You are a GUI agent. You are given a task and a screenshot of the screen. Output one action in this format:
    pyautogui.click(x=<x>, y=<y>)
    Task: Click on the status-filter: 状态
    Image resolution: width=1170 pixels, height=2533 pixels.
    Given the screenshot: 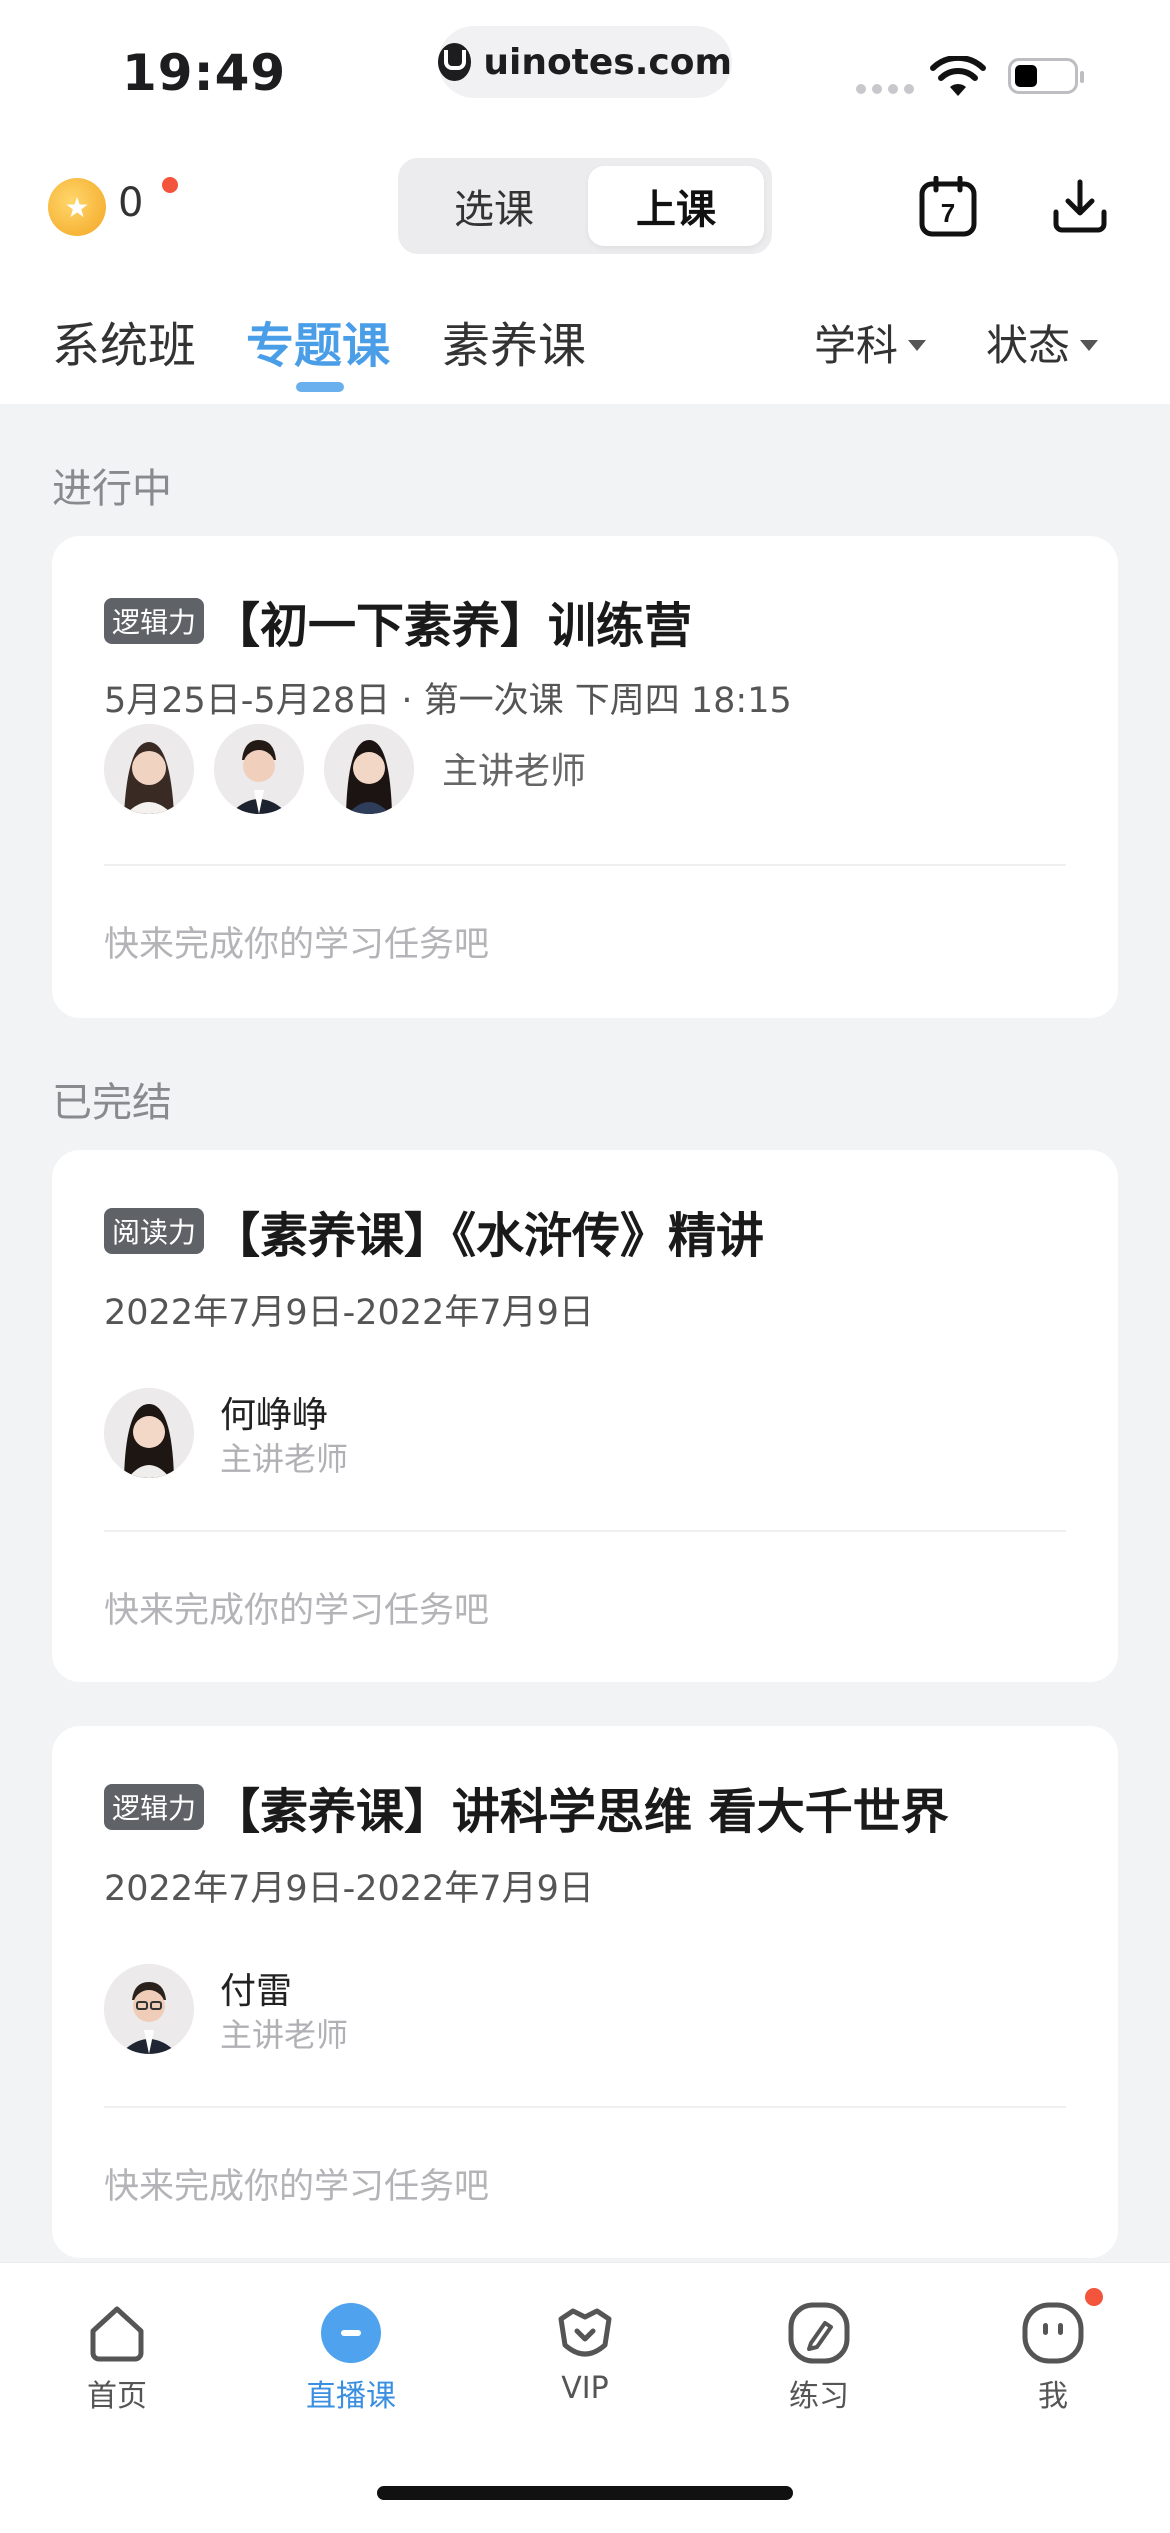 What is the action you would take?
    pyautogui.click(x=1042, y=342)
    